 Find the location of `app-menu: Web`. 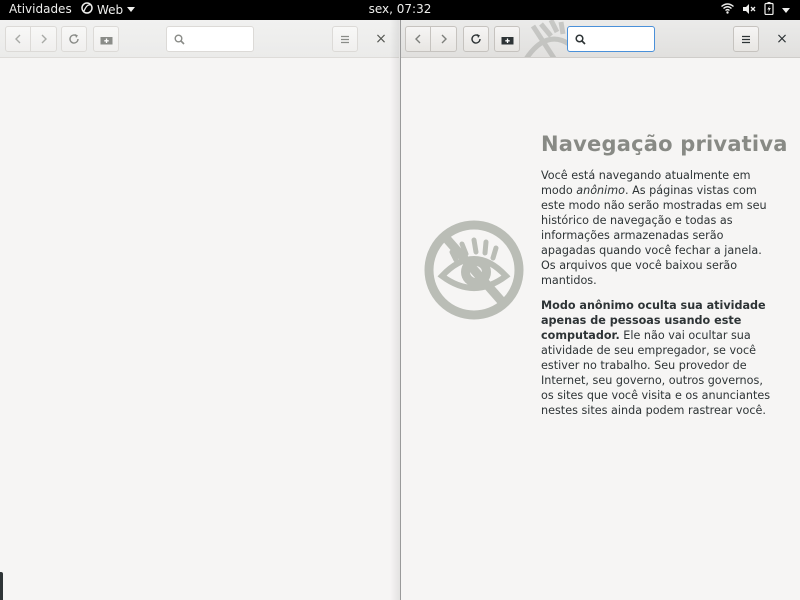

app-menu: Web is located at coordinates (108, 9).